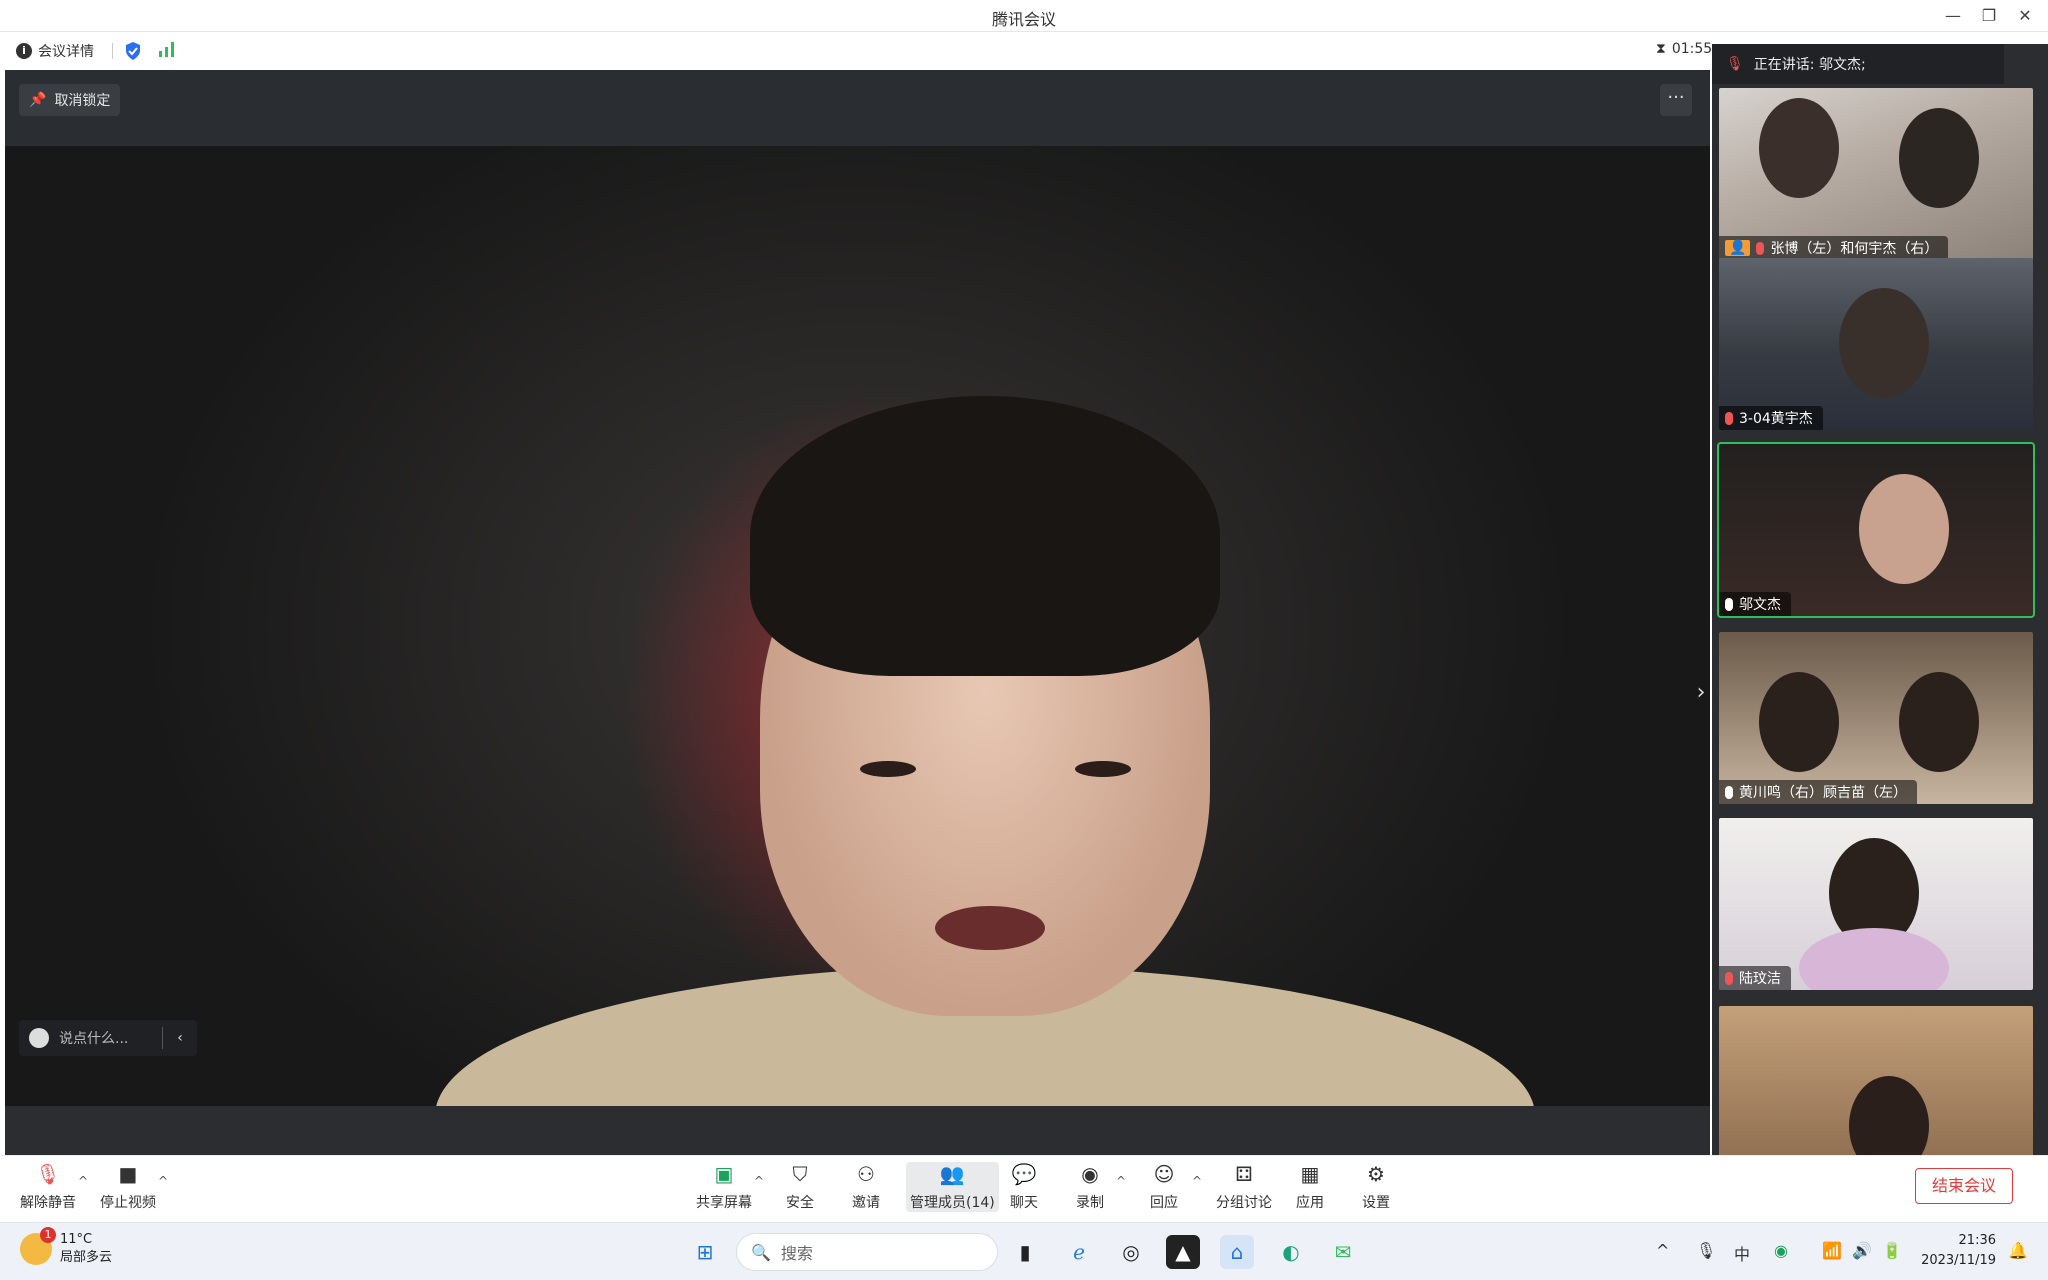  What do you see at coordinates (1692, 49) in the screenshot?
I see `timer-value: 01:55` at bounding box center [1692, 49].